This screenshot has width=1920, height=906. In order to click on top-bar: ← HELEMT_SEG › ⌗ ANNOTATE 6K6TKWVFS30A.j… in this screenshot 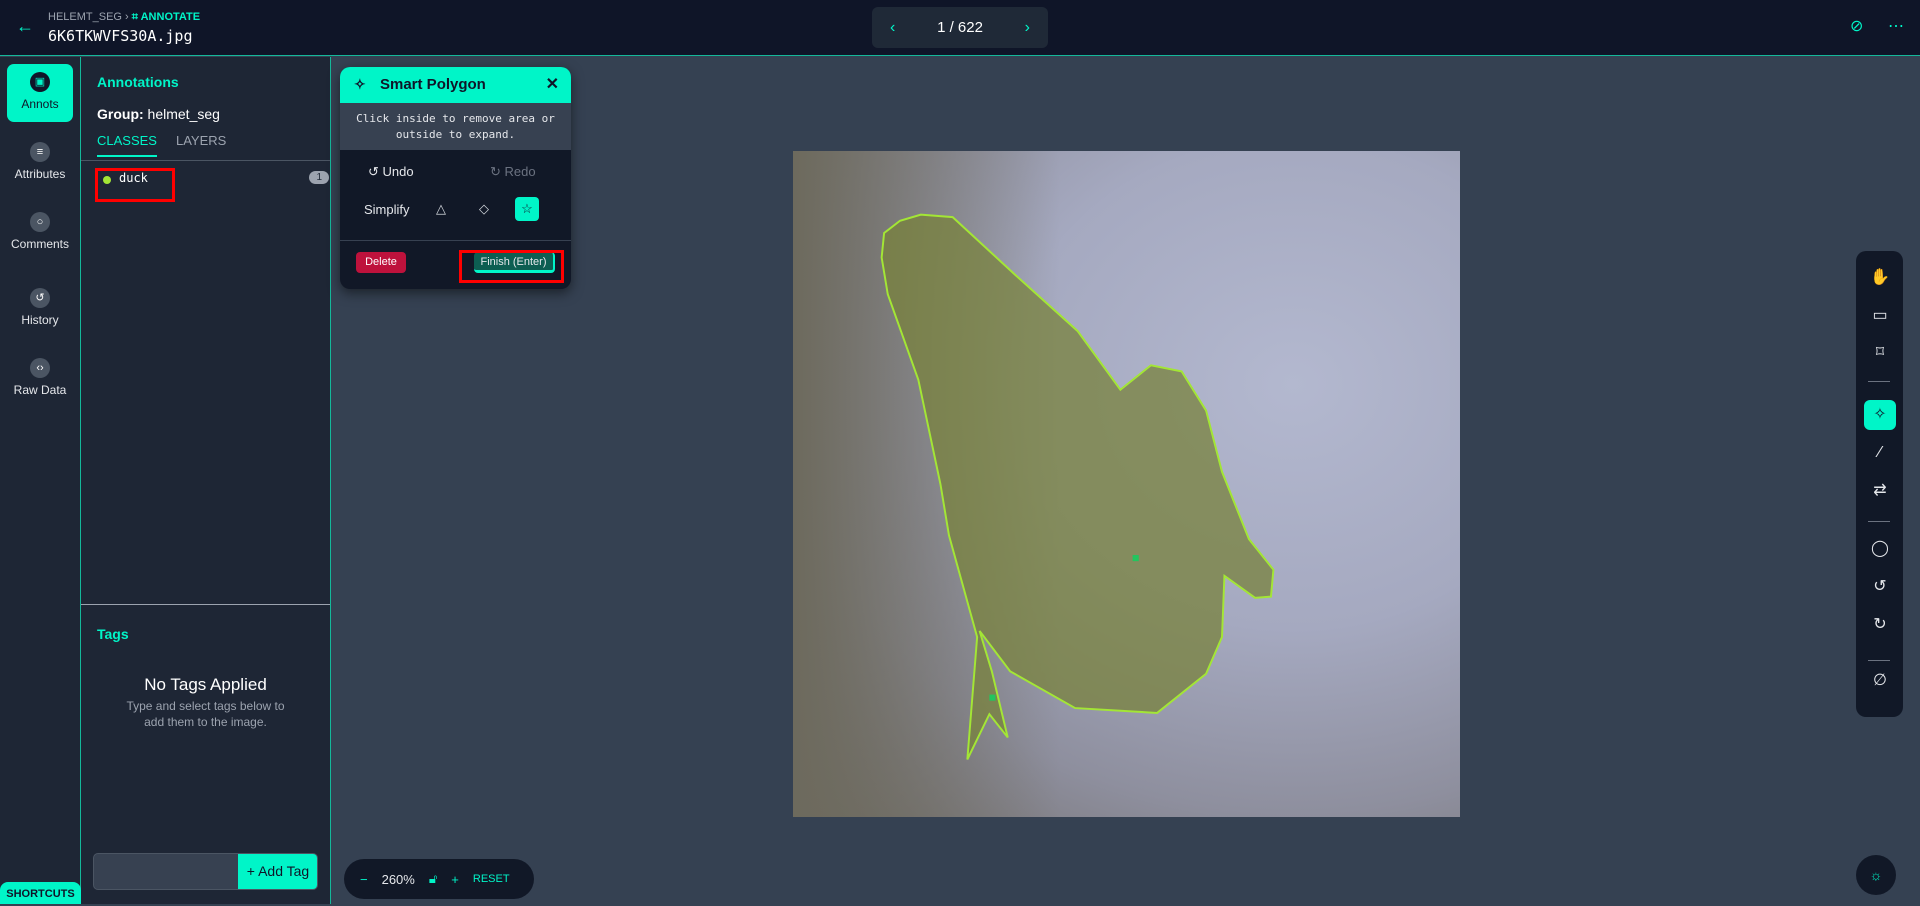, I will do `click(960, 28)`.